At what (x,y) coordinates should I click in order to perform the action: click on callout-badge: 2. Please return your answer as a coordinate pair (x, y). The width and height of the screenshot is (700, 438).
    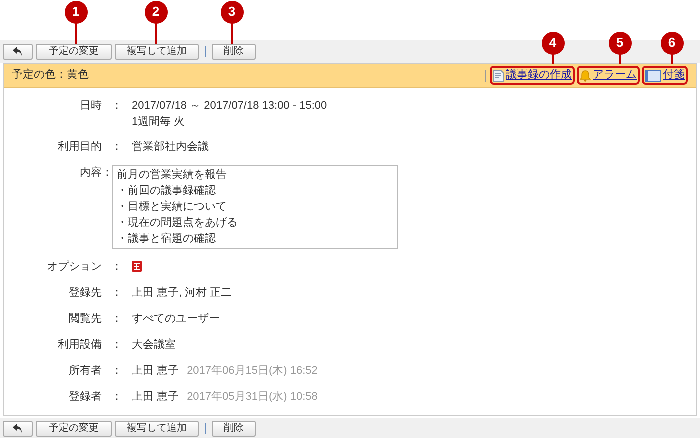
    Looking at the image, I should click on (156, 12).